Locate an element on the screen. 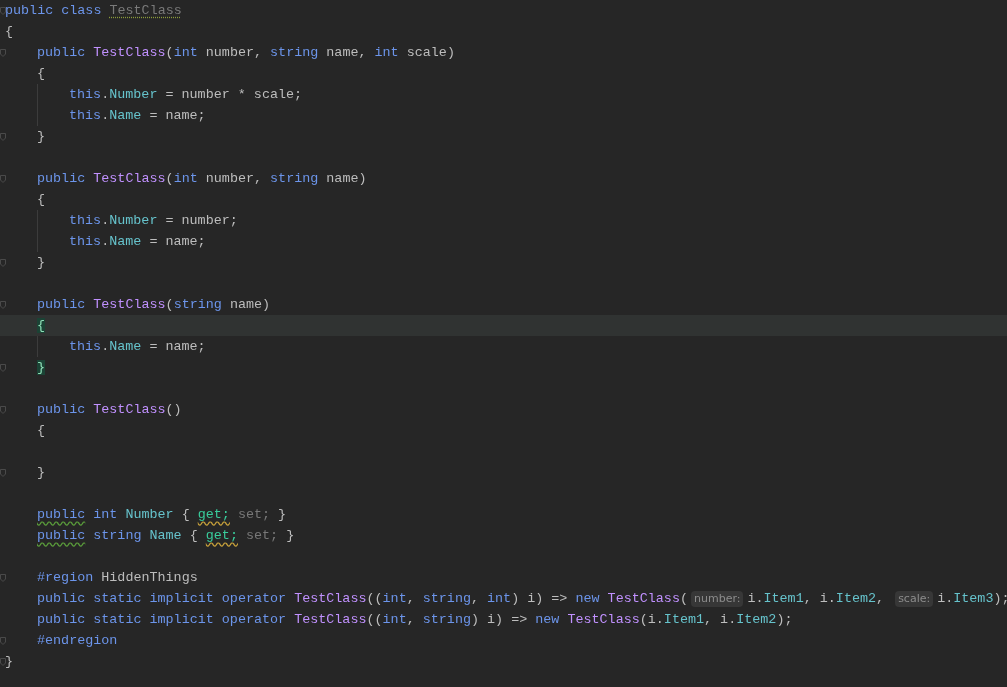 This screenshot has width=1007, height=687. code-text: #region HiddenThings is located at coordinates (117, 578).